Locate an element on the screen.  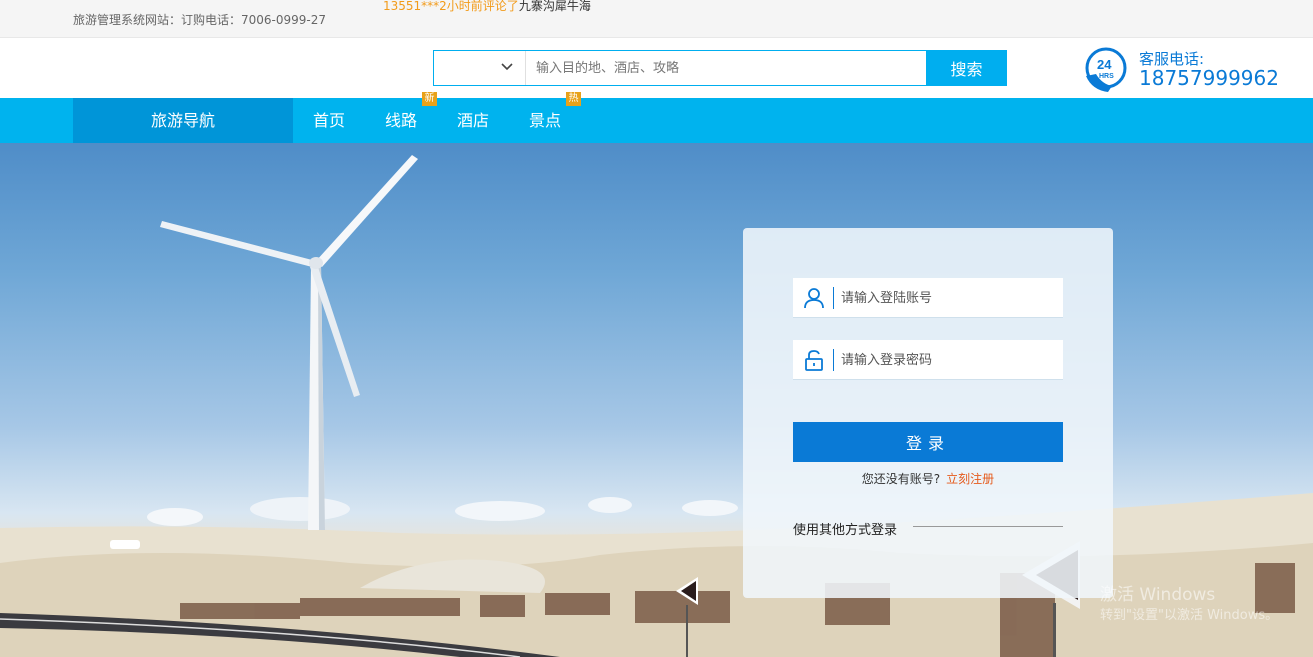
nav-item-routes: 线路 新 is located at coordinates (411, 117).